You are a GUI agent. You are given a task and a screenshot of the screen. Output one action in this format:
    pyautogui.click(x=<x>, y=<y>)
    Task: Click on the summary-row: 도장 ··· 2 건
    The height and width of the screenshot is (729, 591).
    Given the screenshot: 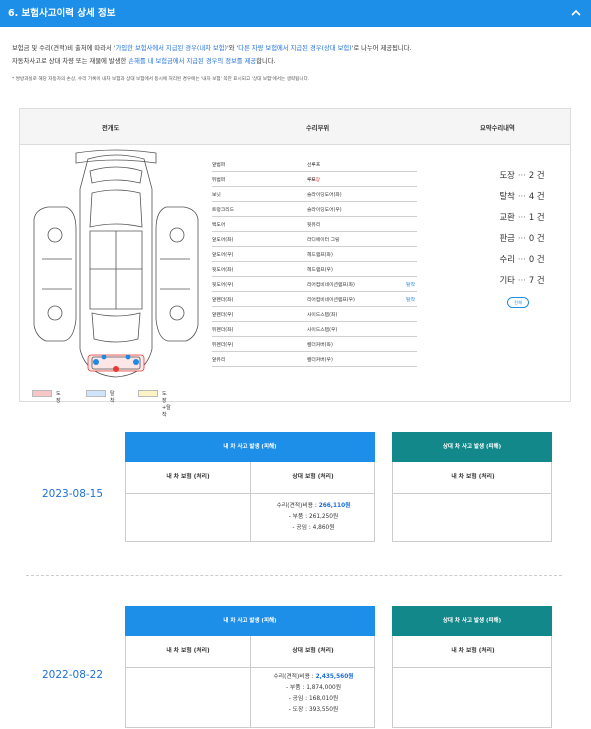 What is the action you would take?
    pyautogui.click(x=522, y=179)
    